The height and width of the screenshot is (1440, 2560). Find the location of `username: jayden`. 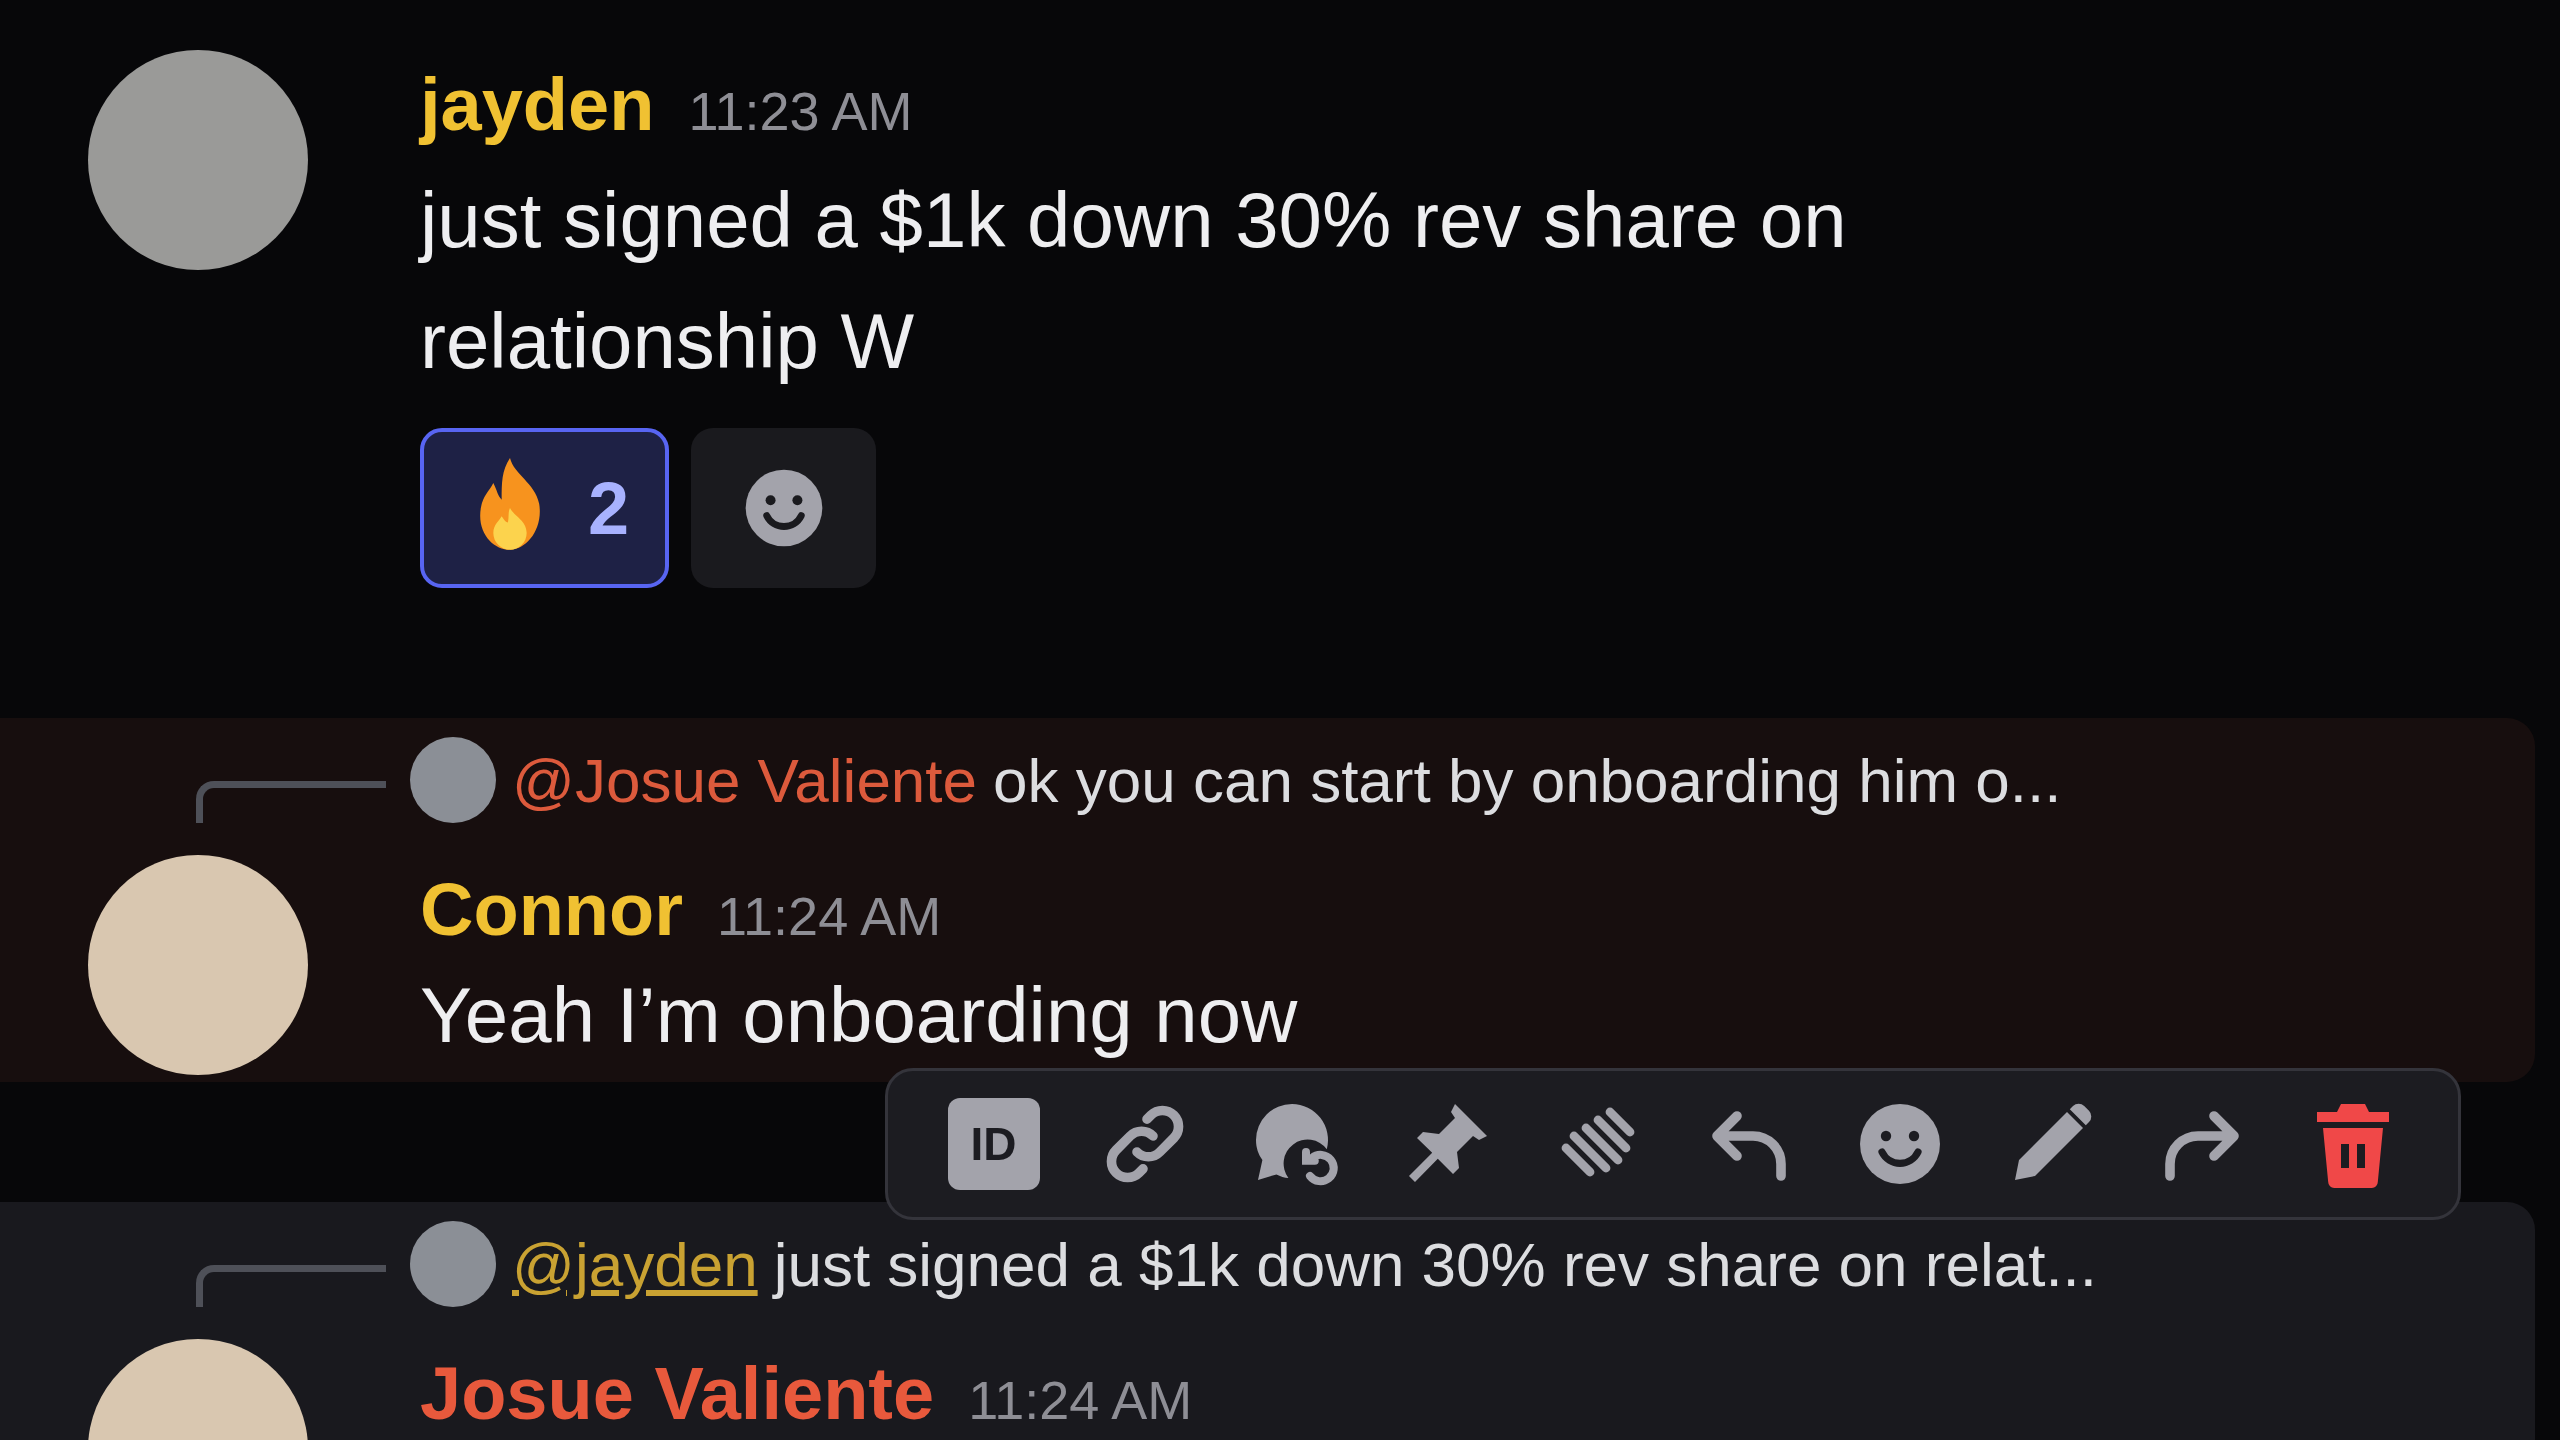

username: jayden is located at coordinates (537, 105).